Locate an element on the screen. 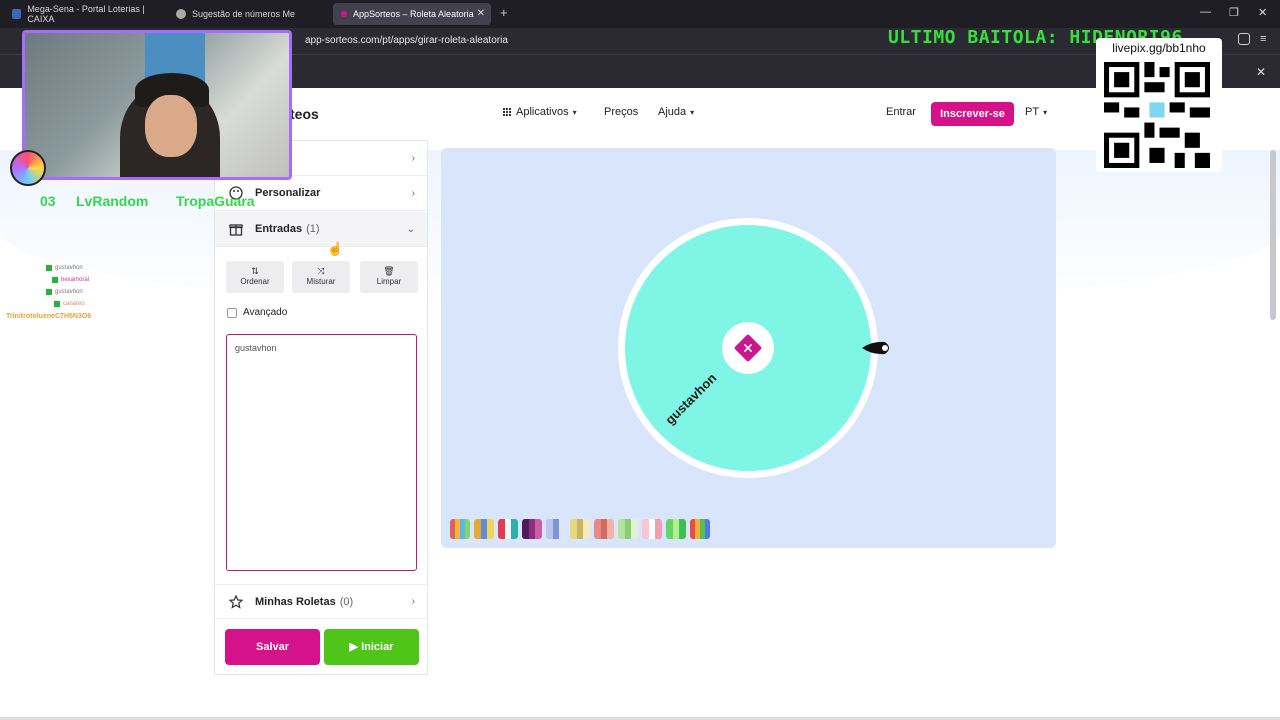 The image size is (1280, 720). new-tab-icon: + is located at coordinates (504, 12).